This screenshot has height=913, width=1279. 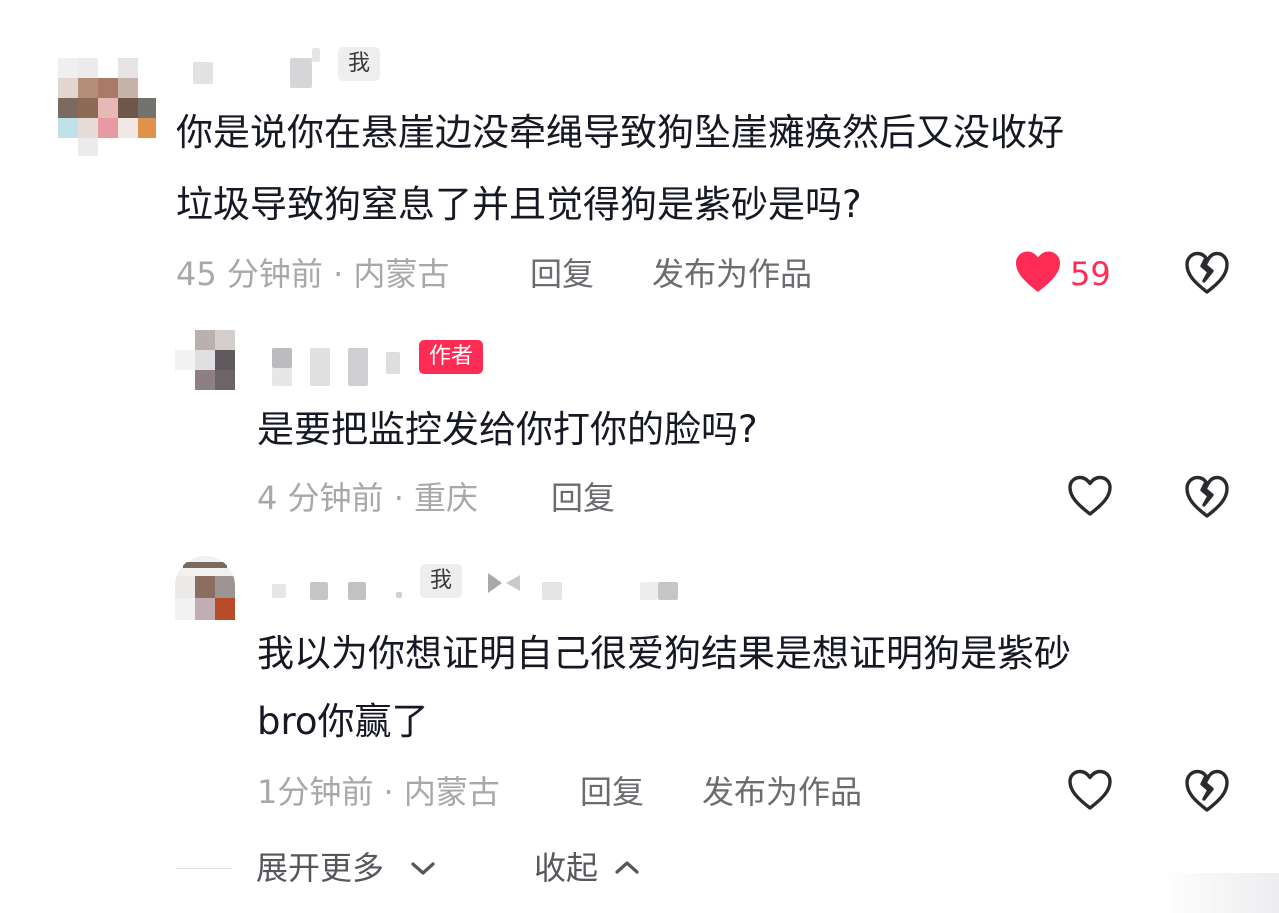 I want to click on comment-text-line: bro你赢了, so click(x=343, y=721).